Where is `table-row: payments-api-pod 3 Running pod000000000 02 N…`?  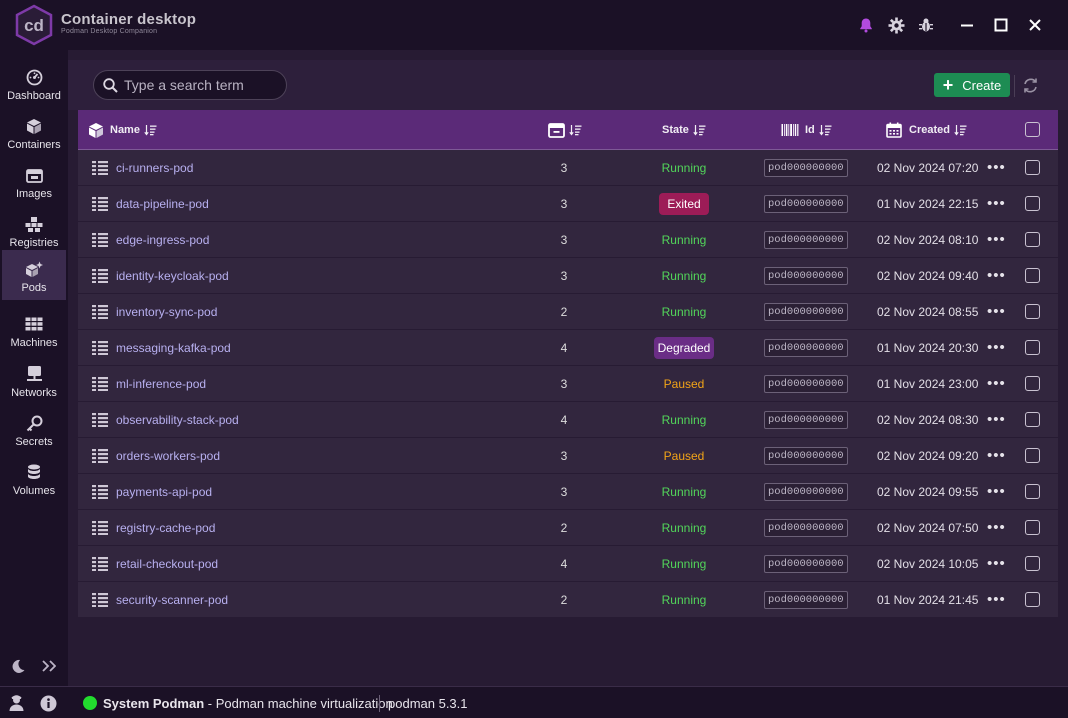 table-row: payments-api-pod 3 Running pod000000000 02 N… is located at coordinates (568, 491).